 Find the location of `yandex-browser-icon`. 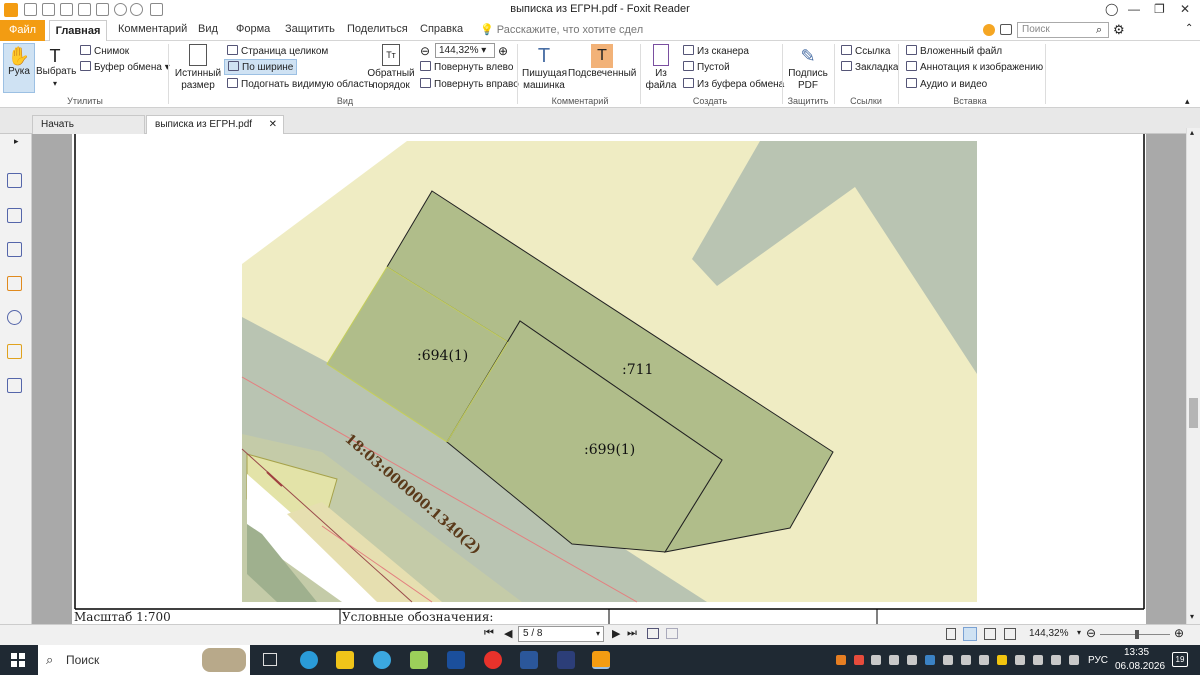

yandex-browser-icon is located at coordinates (493, 660).